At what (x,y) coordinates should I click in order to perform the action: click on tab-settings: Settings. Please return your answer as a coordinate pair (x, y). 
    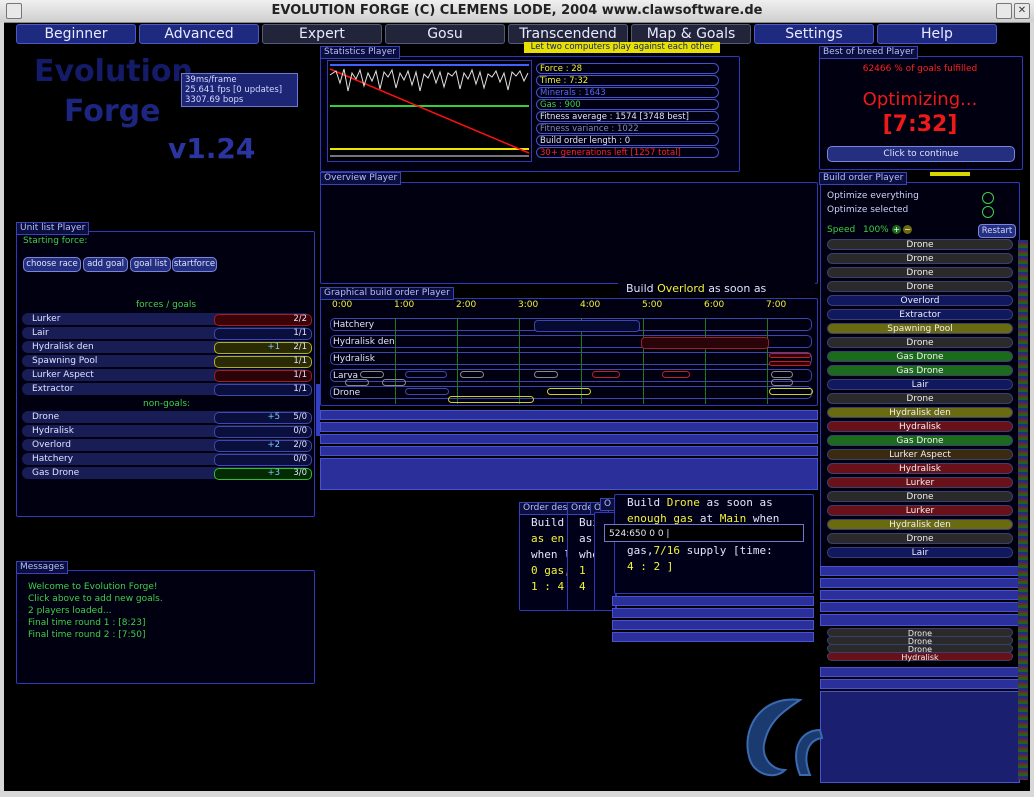
    Looking at the image, I should click on (814, 34).